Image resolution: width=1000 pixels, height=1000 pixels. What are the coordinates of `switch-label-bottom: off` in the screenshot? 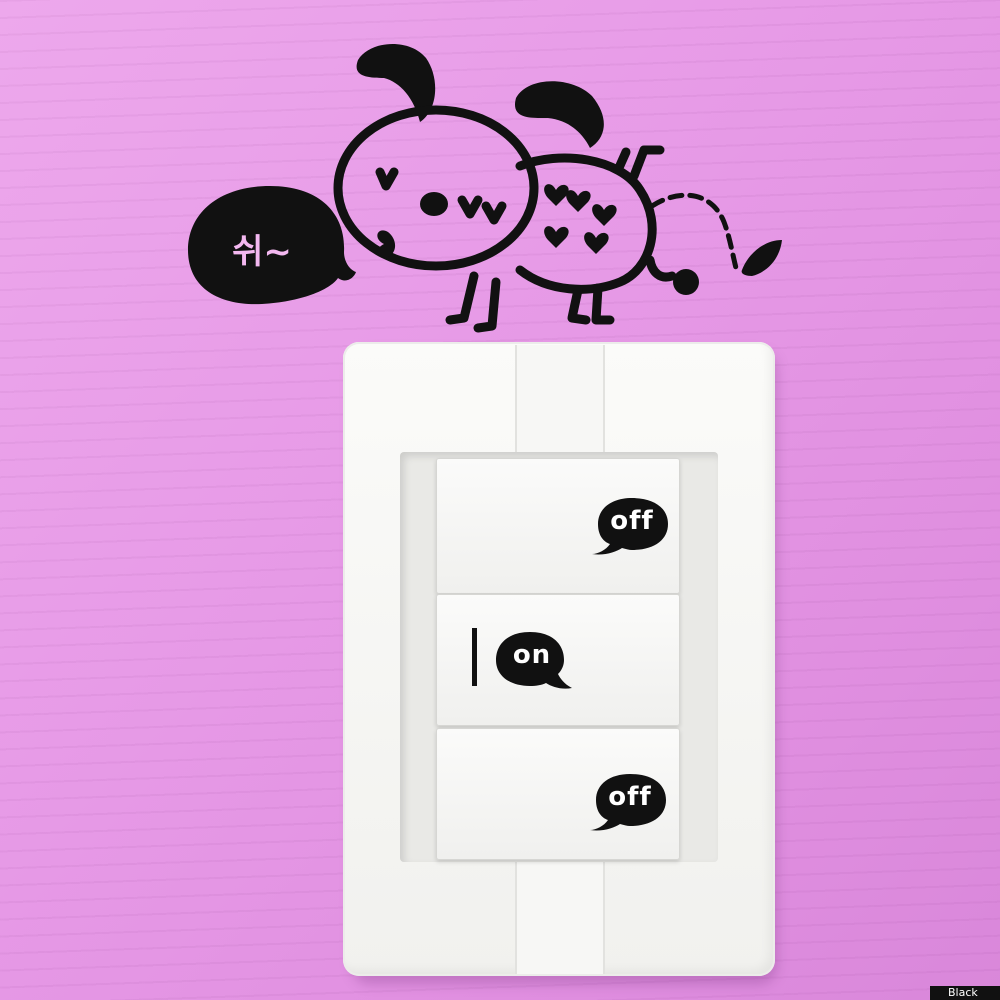 It's located at (630, 797).